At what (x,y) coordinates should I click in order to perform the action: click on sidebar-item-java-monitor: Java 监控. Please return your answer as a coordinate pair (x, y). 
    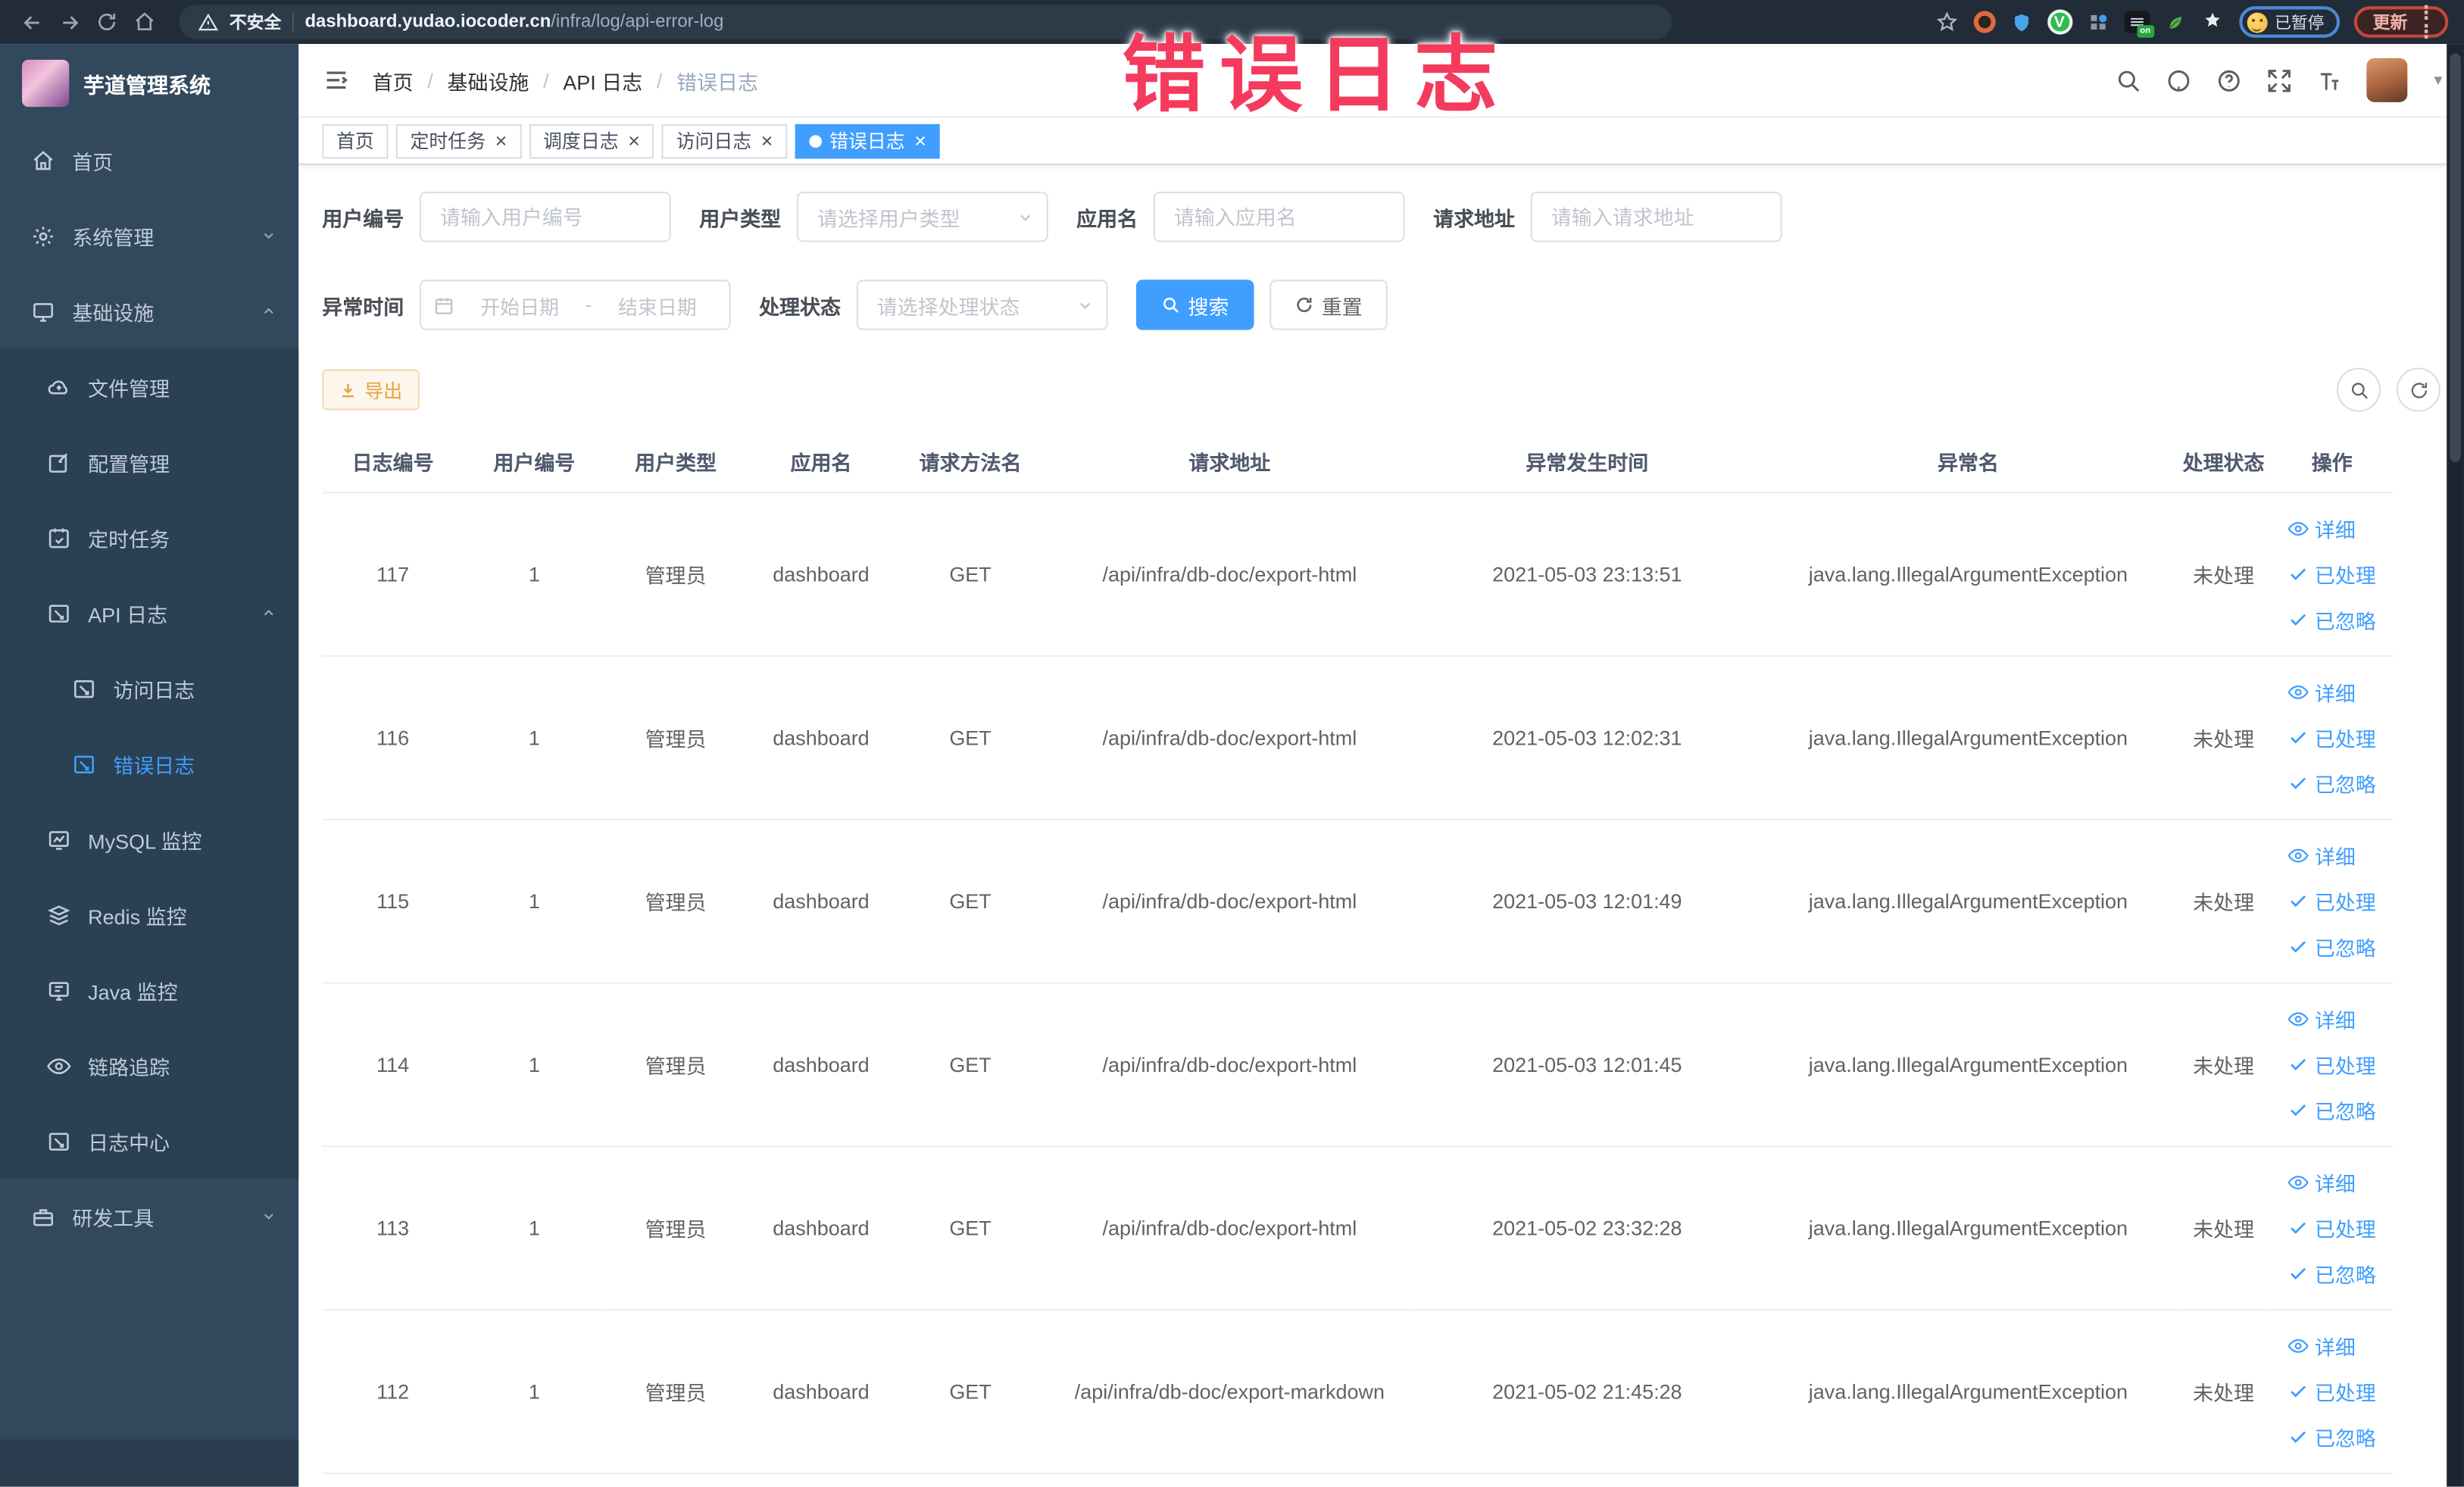
    Looking at the image, I should click on (149, 990).